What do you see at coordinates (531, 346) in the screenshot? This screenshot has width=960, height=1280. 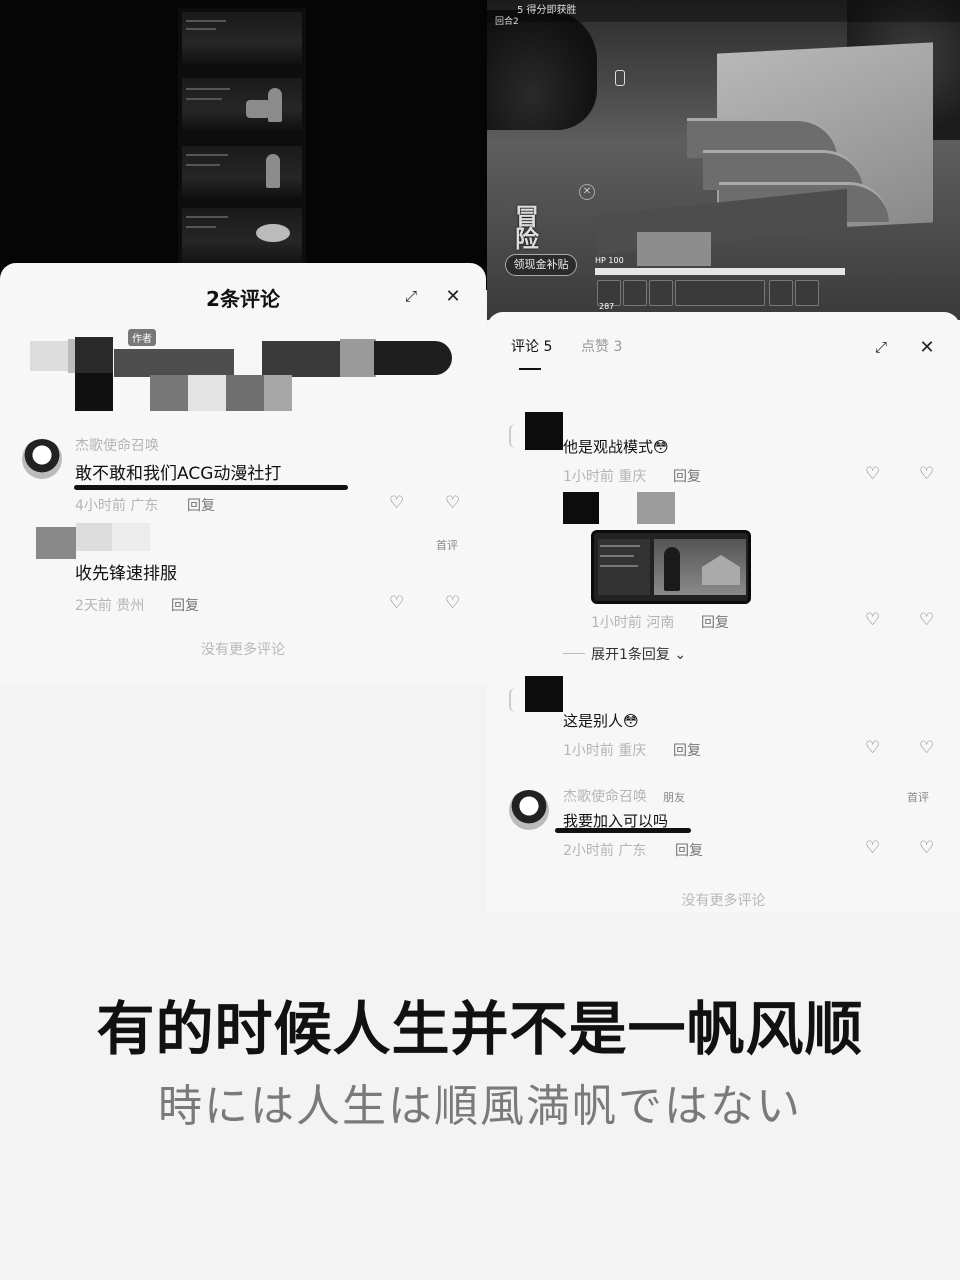 I see `tab-comments: 评论 5` at bounding box center [531, 346].